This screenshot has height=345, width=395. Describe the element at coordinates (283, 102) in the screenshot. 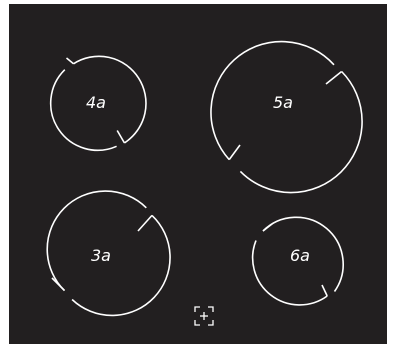

I see `zone-label-5a: 5a` at that location.